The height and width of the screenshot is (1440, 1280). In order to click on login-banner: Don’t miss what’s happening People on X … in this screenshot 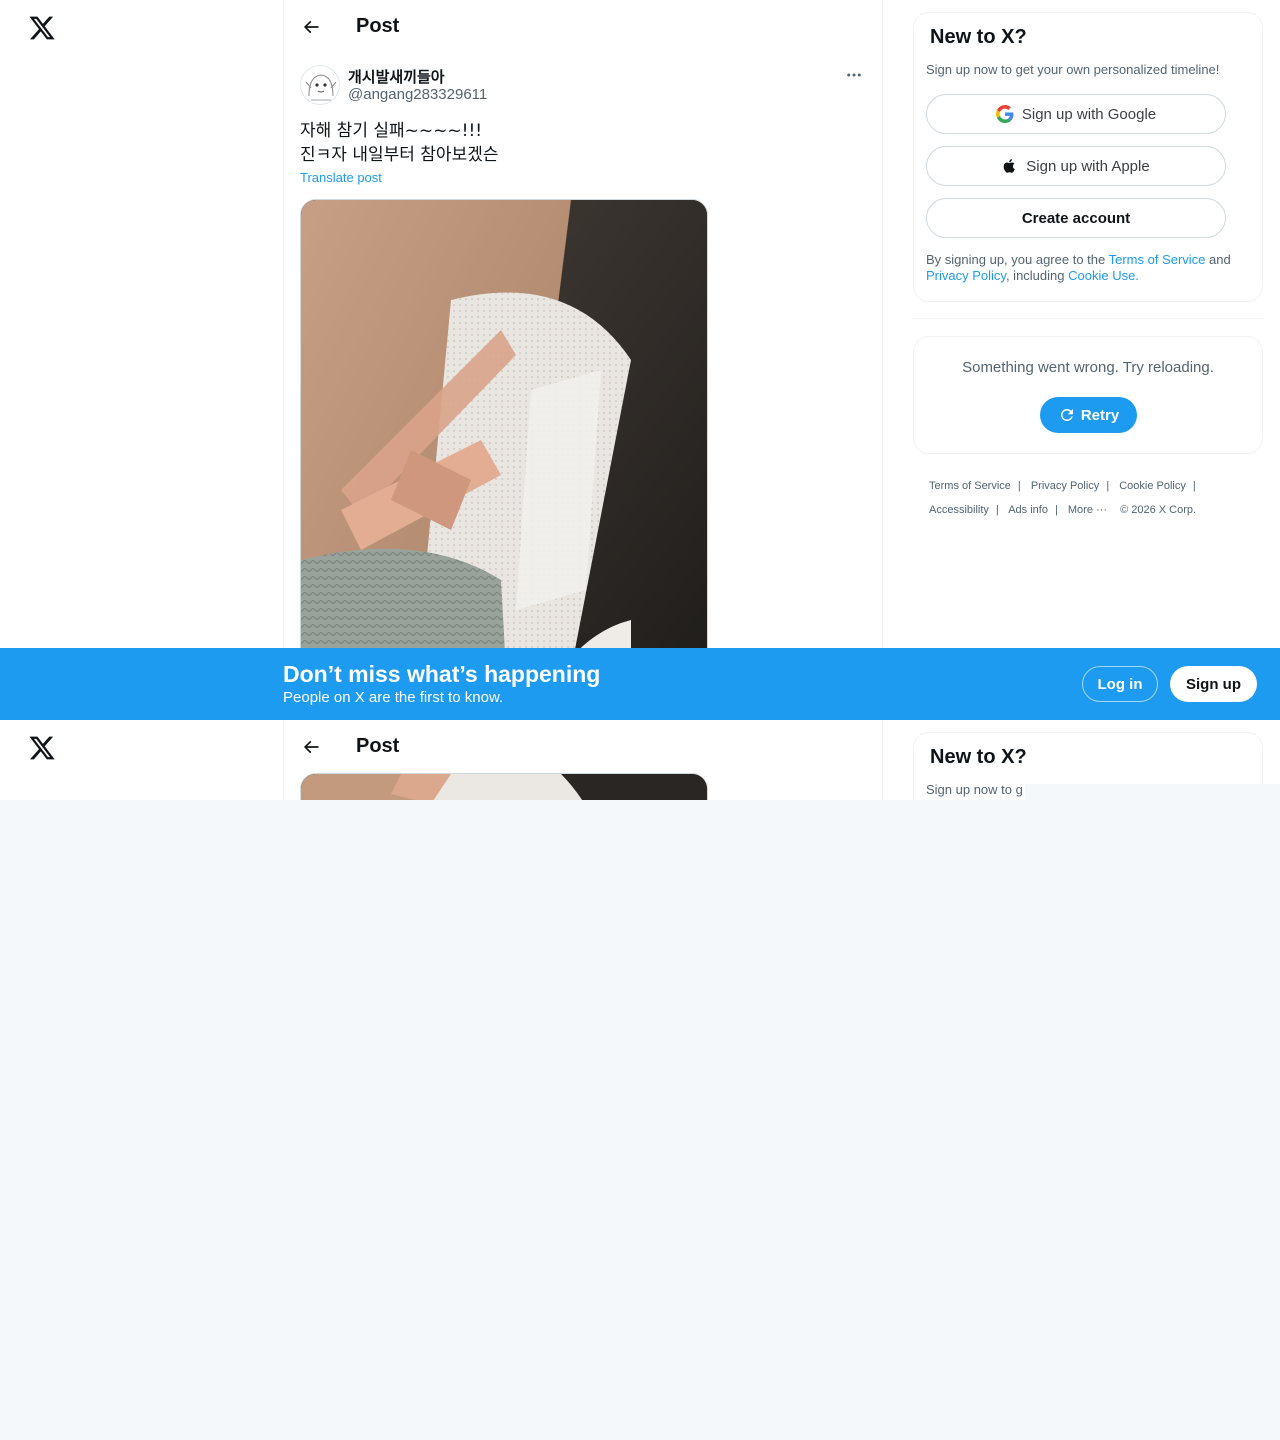, I will do `click(640, 684)`.